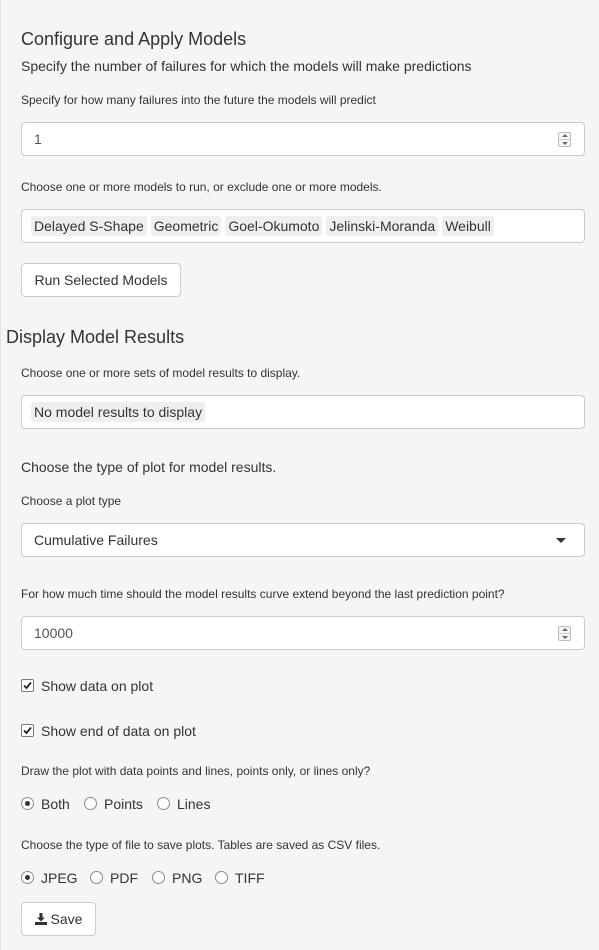  What do you see at coordinates (303, 633) in the screenshot?
I see `extend-number-input: 10000` at bounding box center [303, 633].